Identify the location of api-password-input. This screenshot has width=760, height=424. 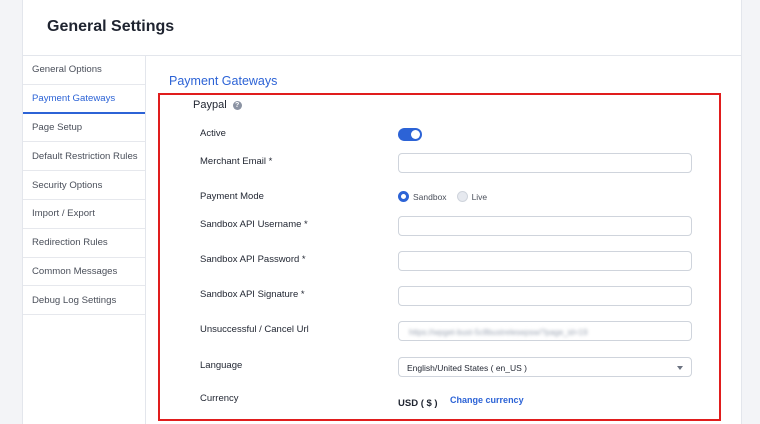
(545, 261).